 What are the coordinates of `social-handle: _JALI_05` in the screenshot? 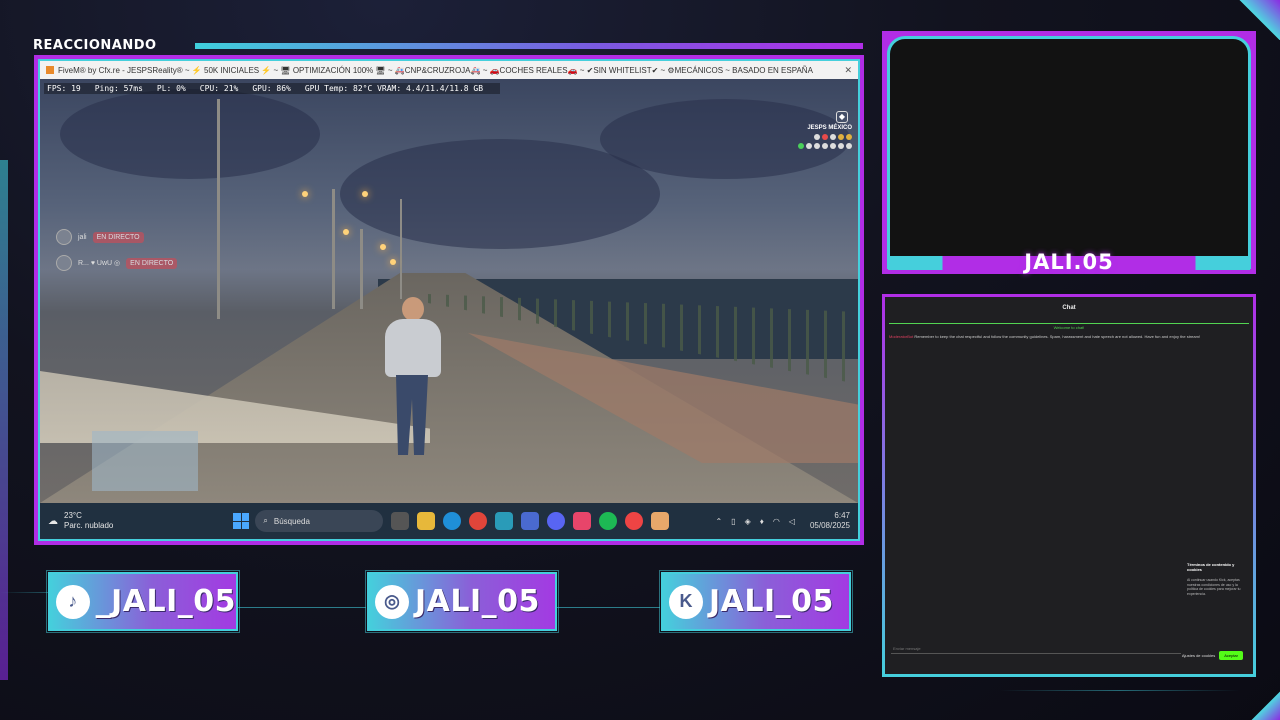 It's located at (165, 601).